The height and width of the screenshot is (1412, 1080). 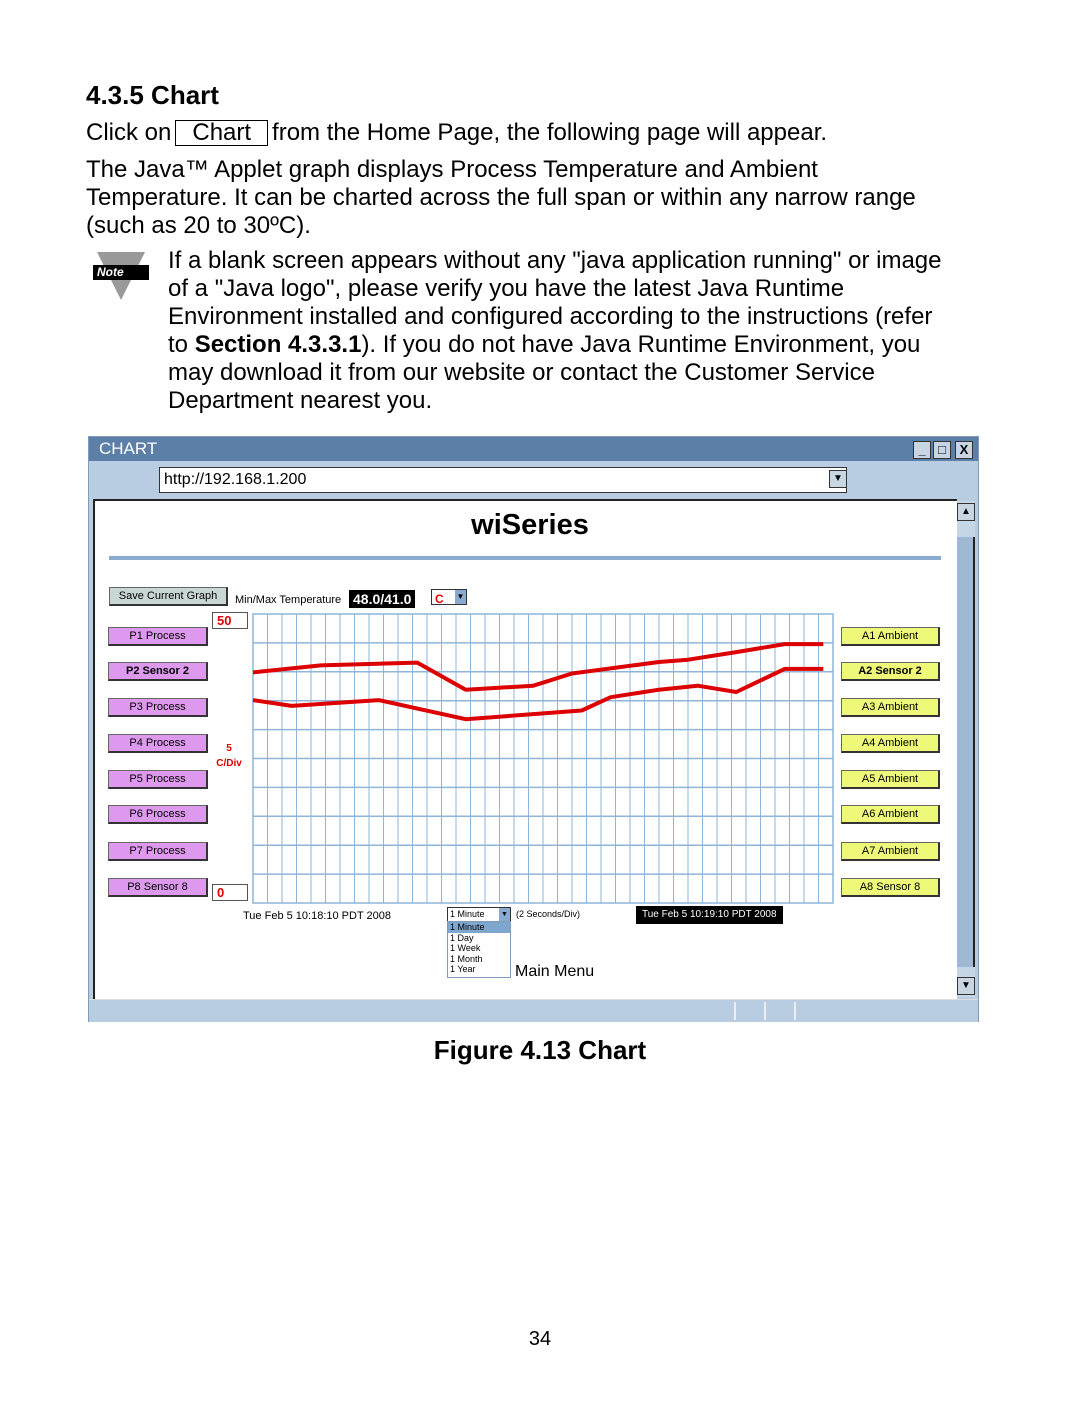 What do you see at coordinates (479, 969) in the screenshot?
I see `range-option: 1 Year` at bounding box center [479, 969].